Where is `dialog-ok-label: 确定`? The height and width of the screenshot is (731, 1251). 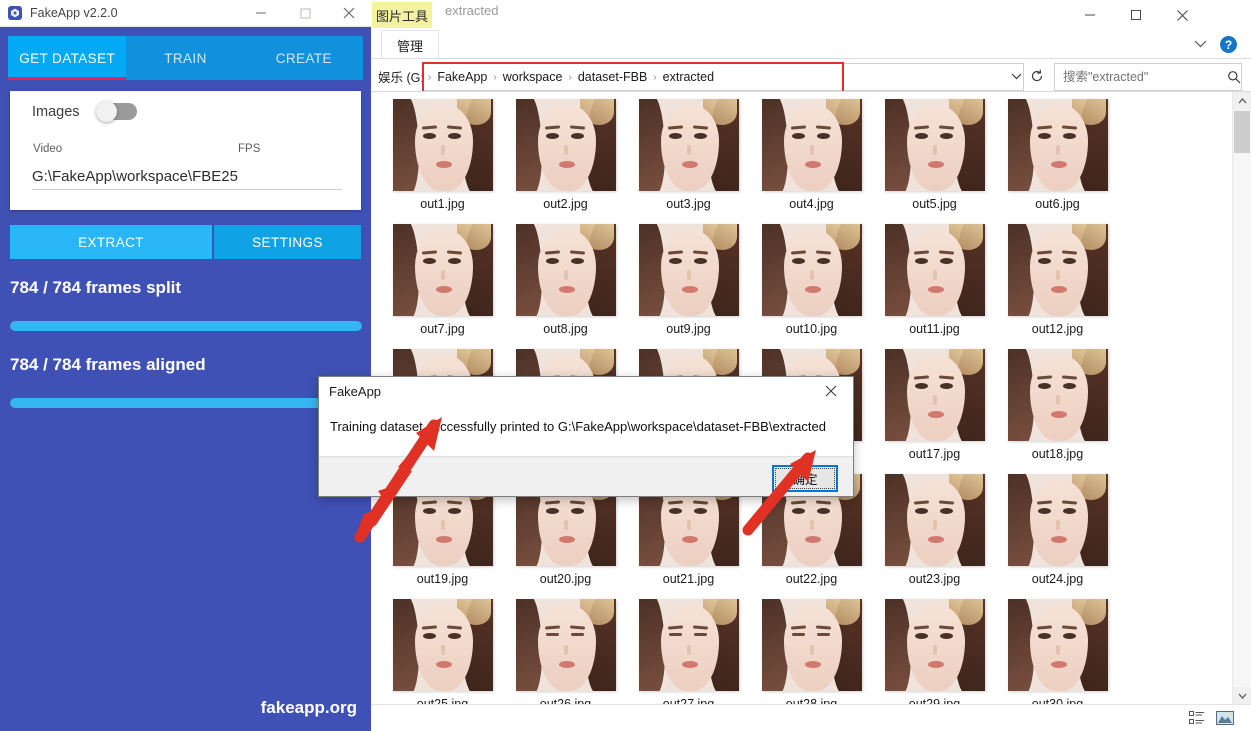 dialog-ok-label: 确定 is located at coordinates (805, 480).